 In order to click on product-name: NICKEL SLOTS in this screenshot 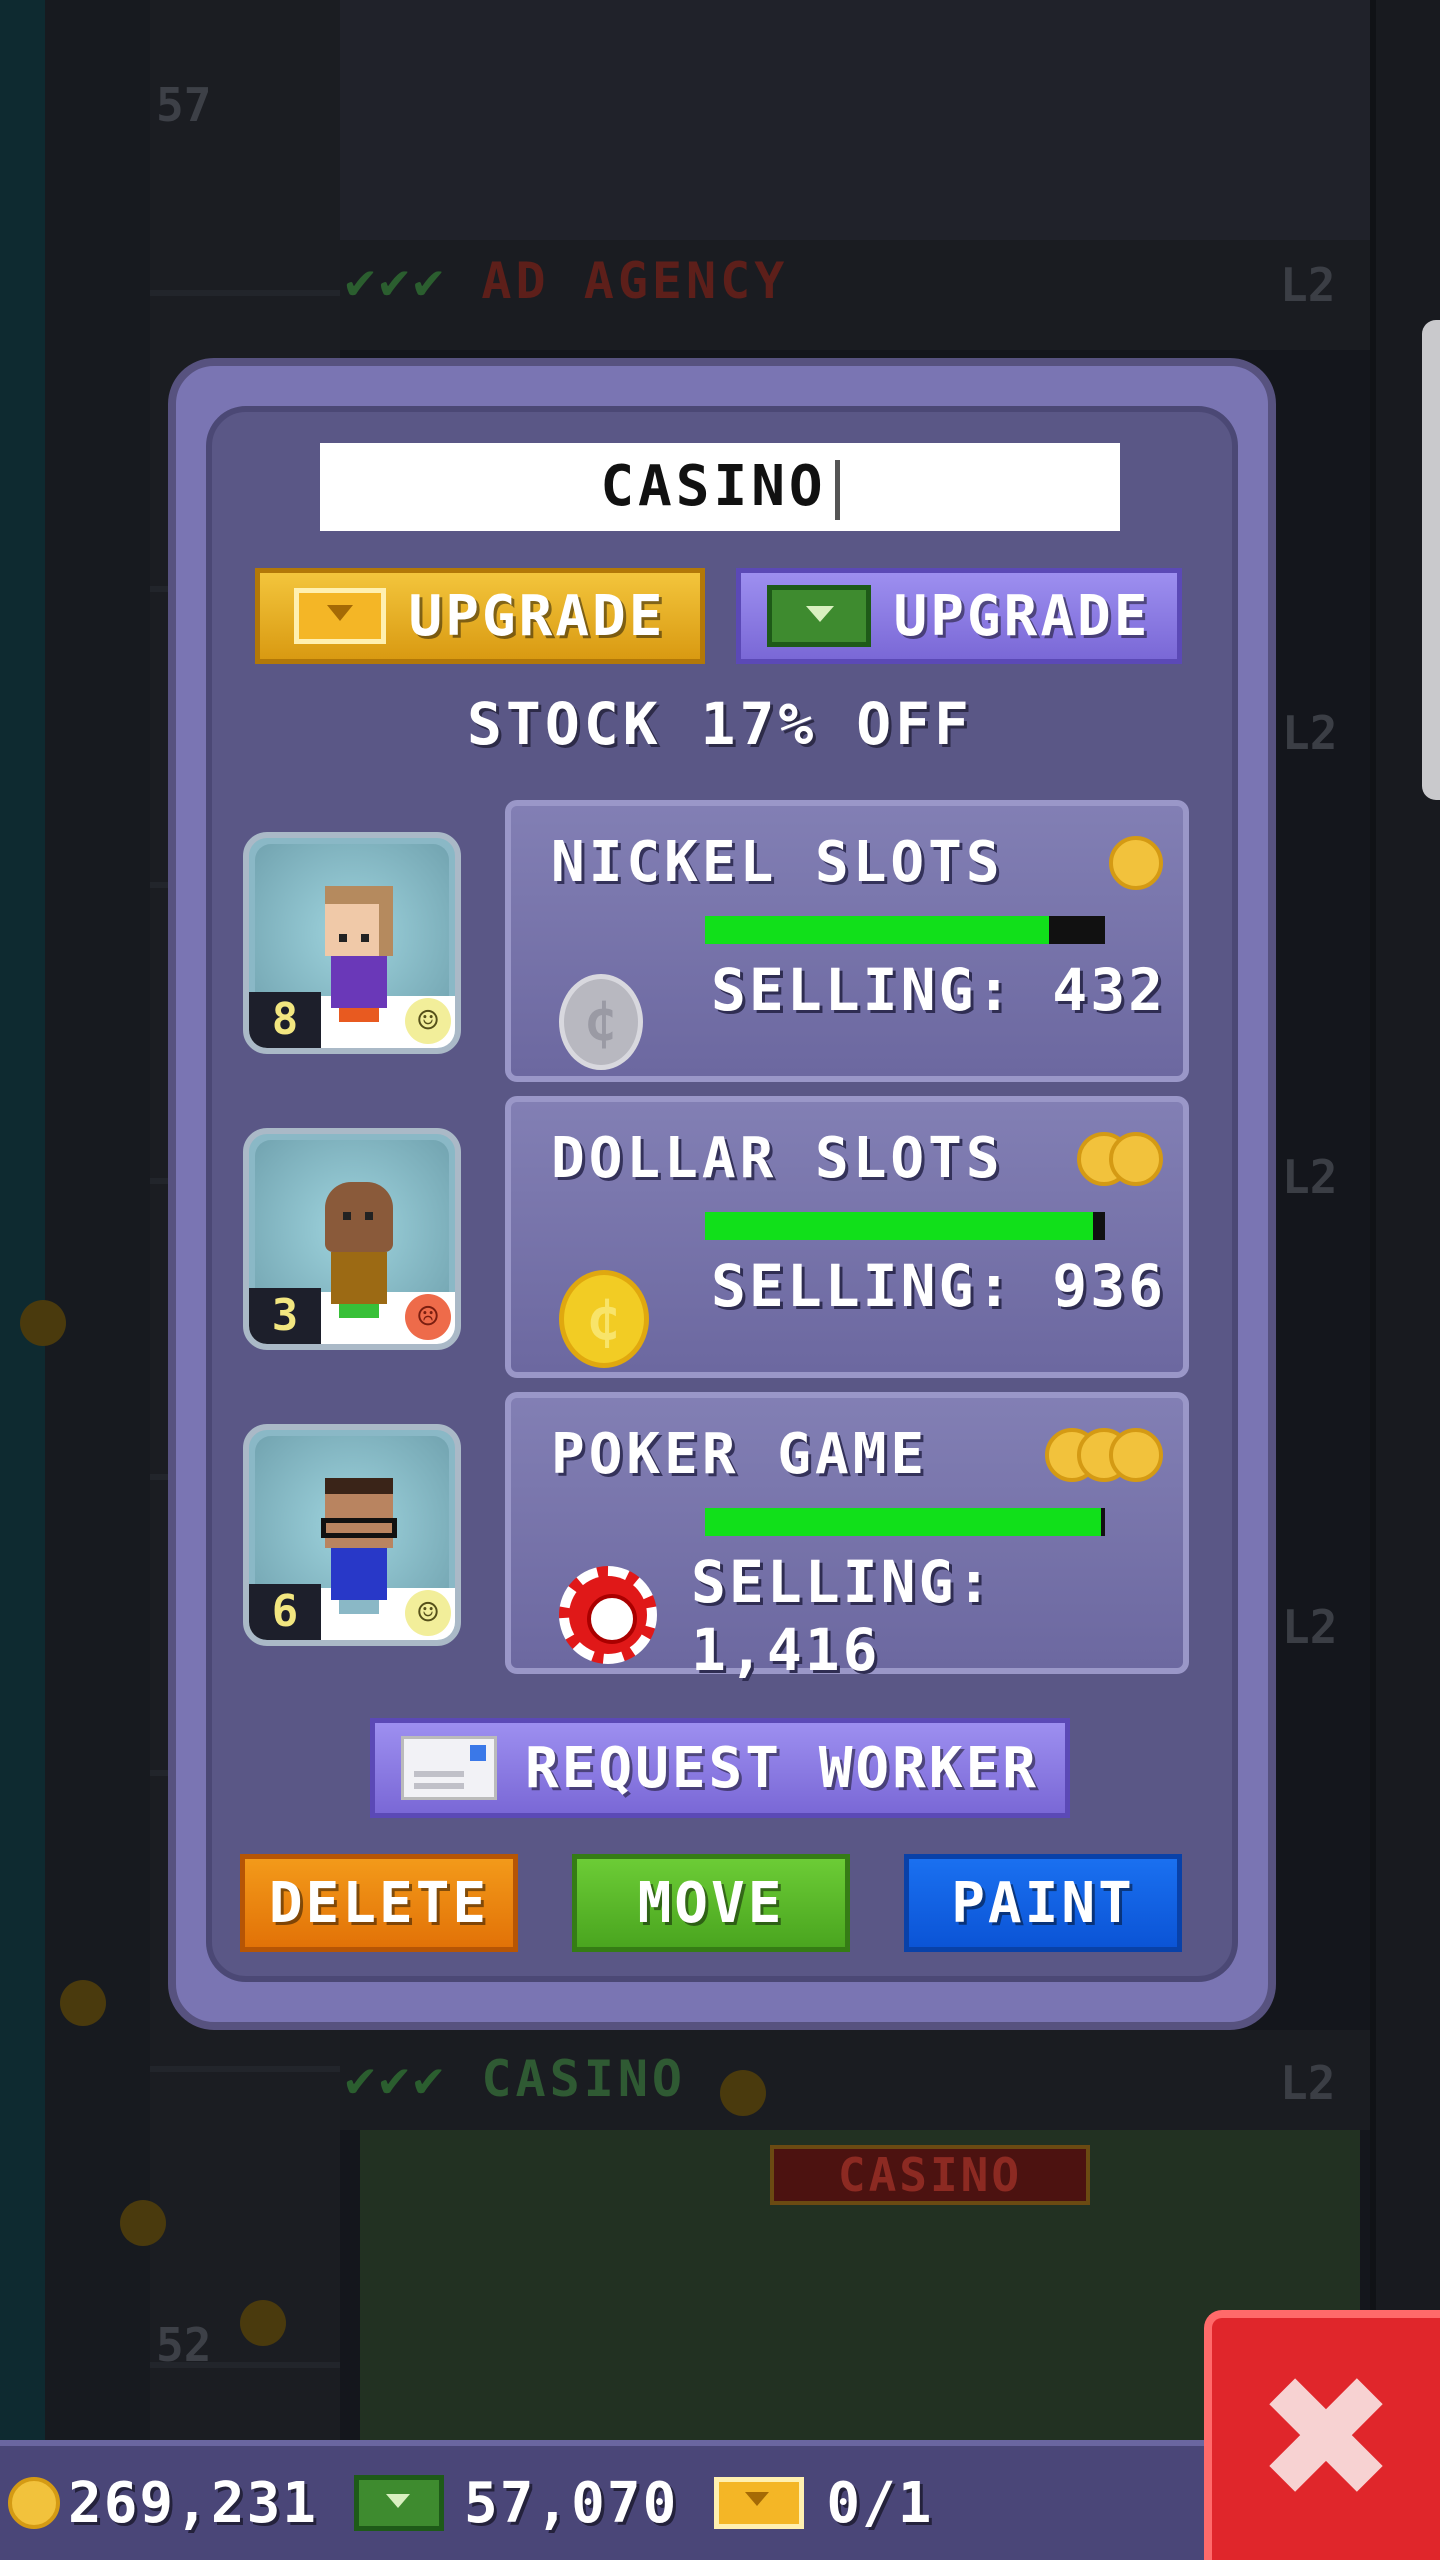, I will do `click(777, 862)`.